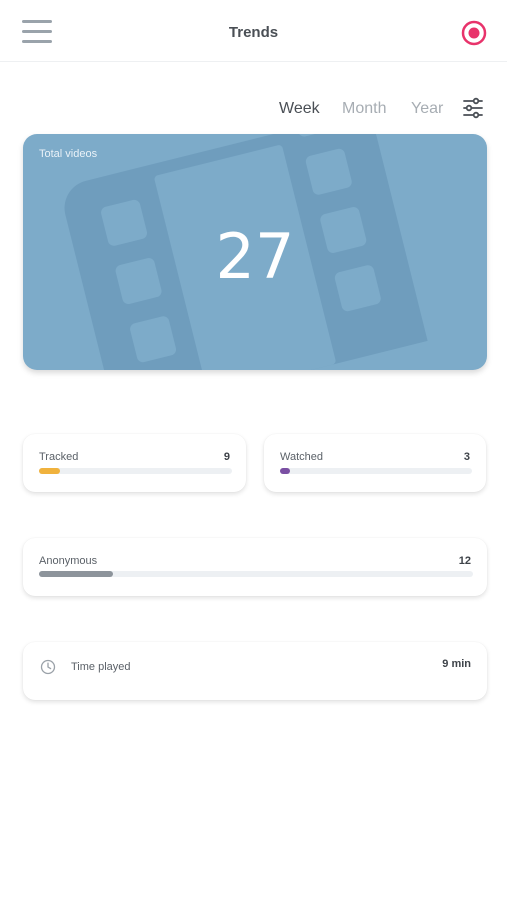  Describe the element at coordinates (473, 108) in the screenshot. I see `sliders-icon` at that location.